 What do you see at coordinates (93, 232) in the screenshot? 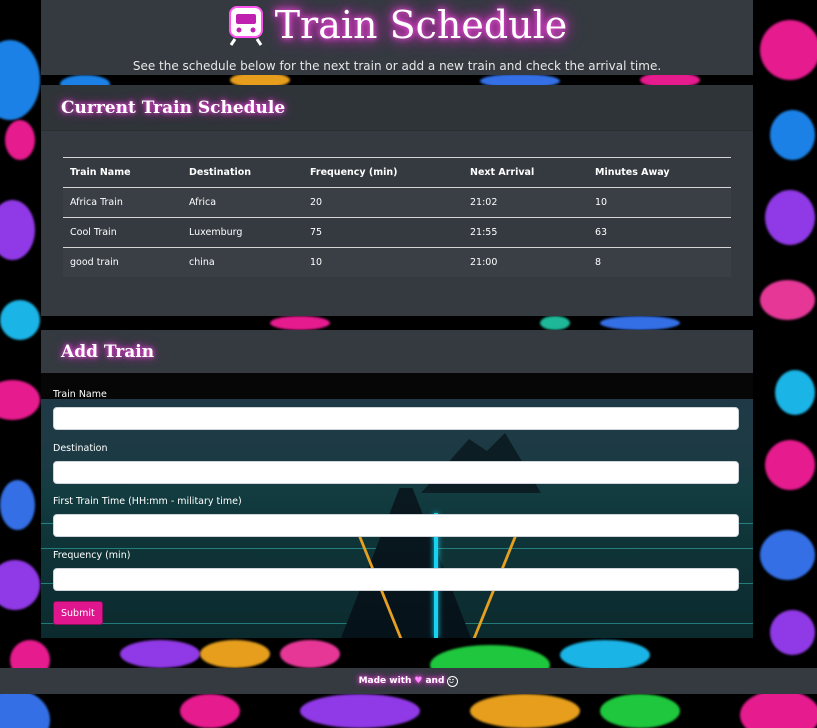
I see `cell-train-name: Cool Train` at bounding box center [93, 232].